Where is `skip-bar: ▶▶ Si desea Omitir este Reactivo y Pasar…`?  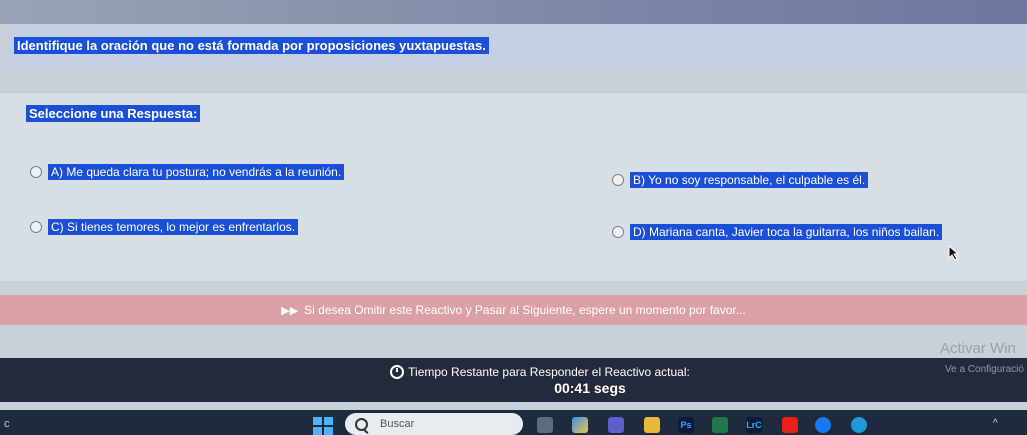
skip-bar: ▶▶ Si desea Omitir este Reactivo y Pasar… is located at coordinates (513, 310).